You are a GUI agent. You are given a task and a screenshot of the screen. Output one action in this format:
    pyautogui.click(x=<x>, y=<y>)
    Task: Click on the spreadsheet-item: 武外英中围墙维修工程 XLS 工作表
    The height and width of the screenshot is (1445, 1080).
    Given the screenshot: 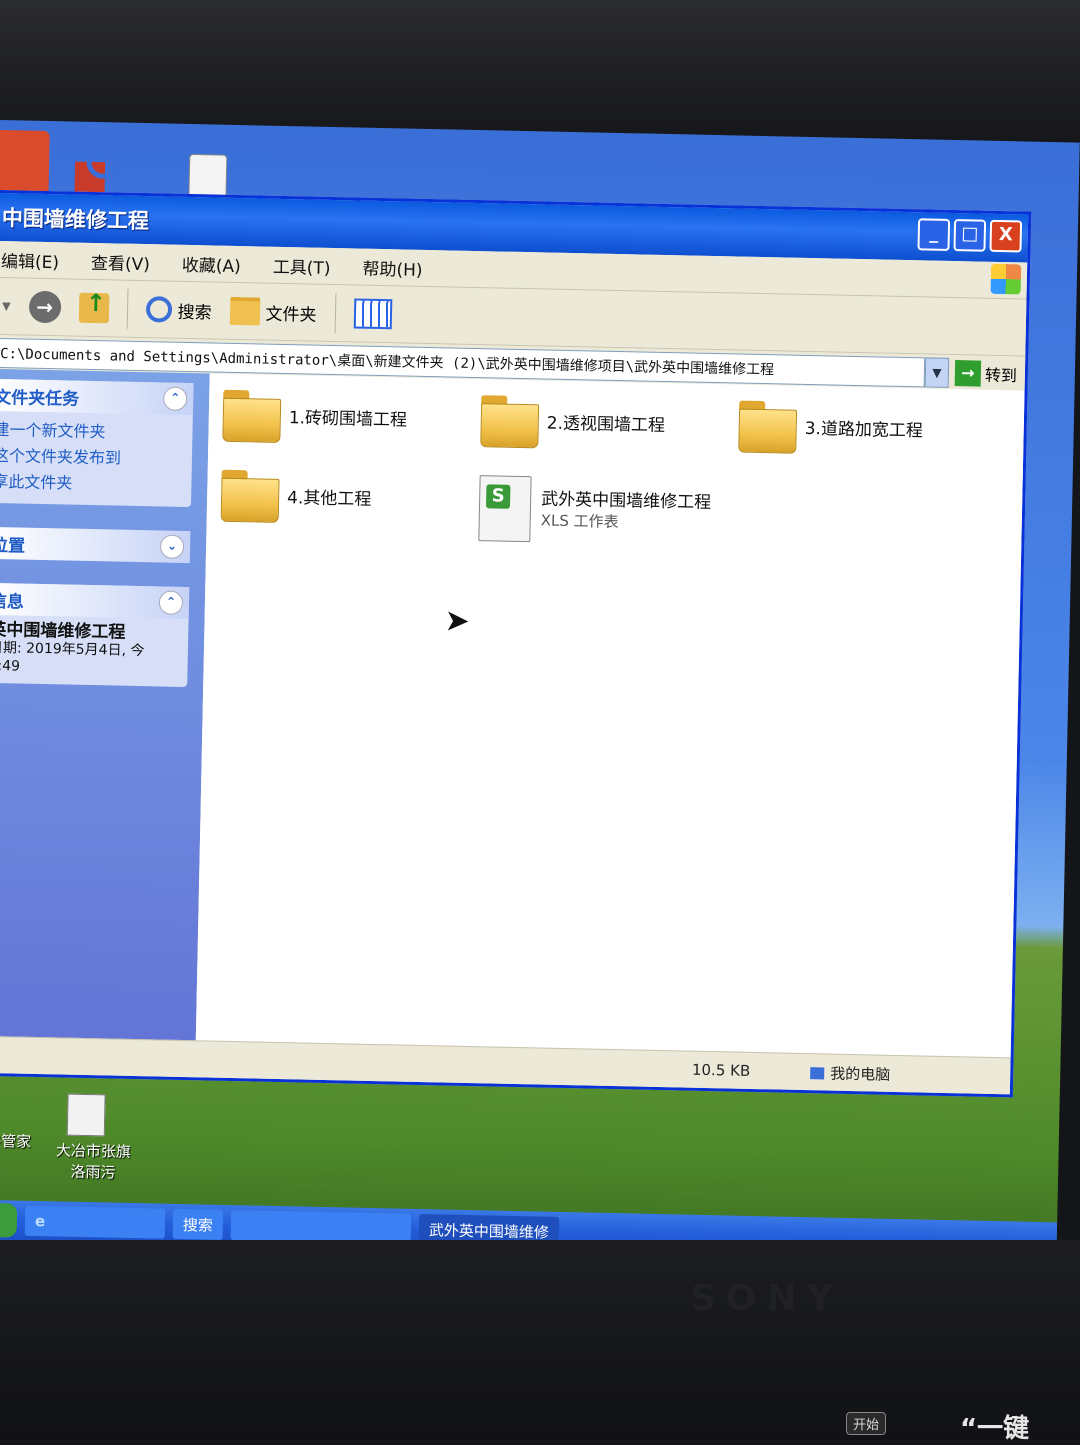 What is the action you would take?
    pyautogui.click(x=594, y=510)
    